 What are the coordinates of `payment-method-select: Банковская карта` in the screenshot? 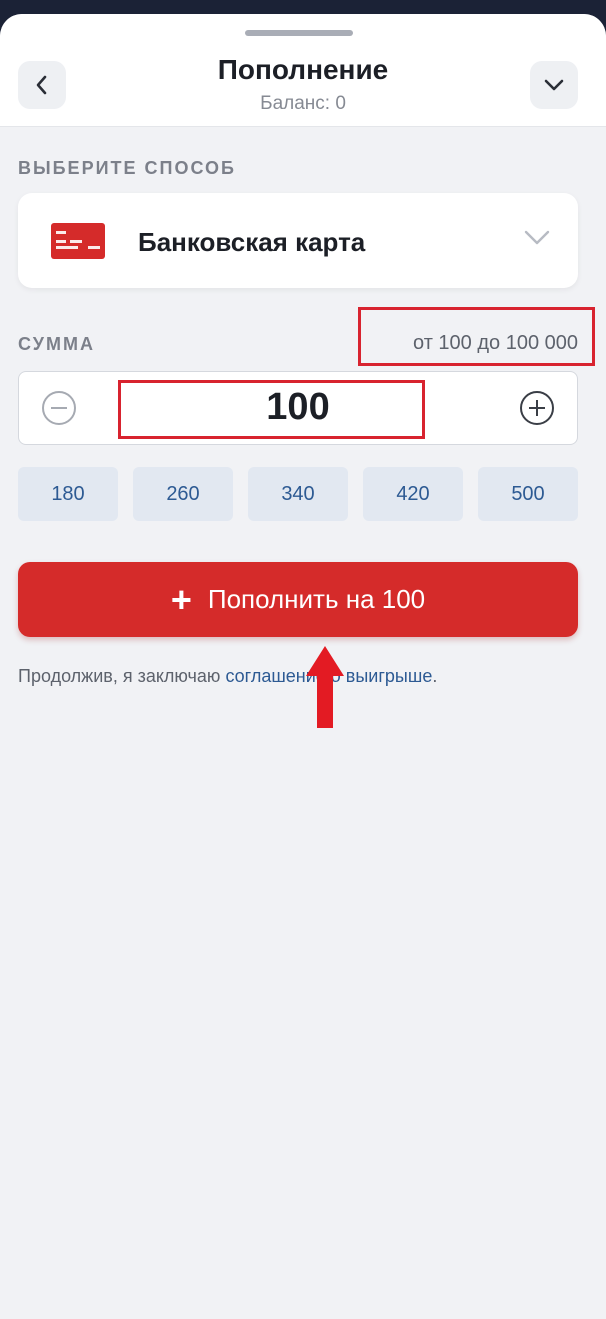 It's located at (298, 240).